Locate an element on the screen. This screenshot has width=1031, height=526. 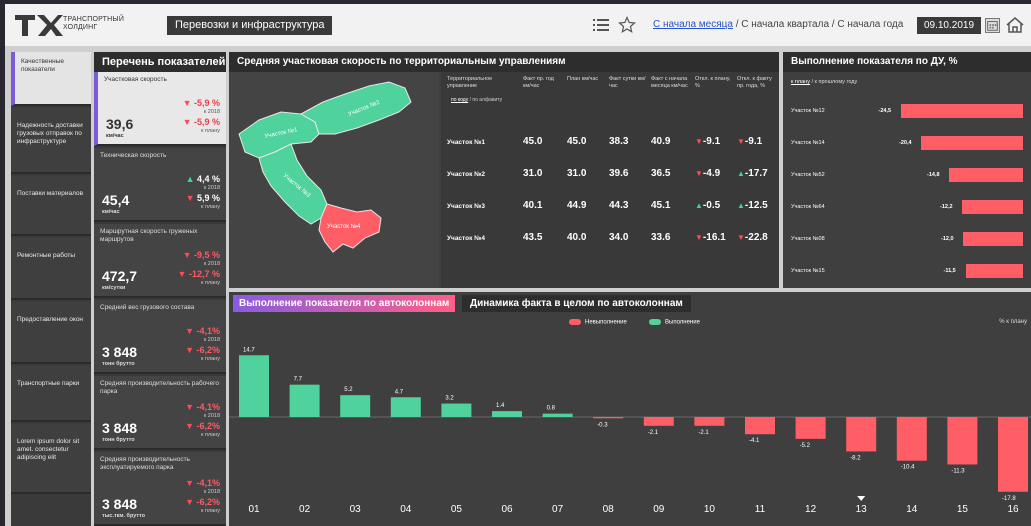
category-label: 03 is located at coordinates (356, 509).